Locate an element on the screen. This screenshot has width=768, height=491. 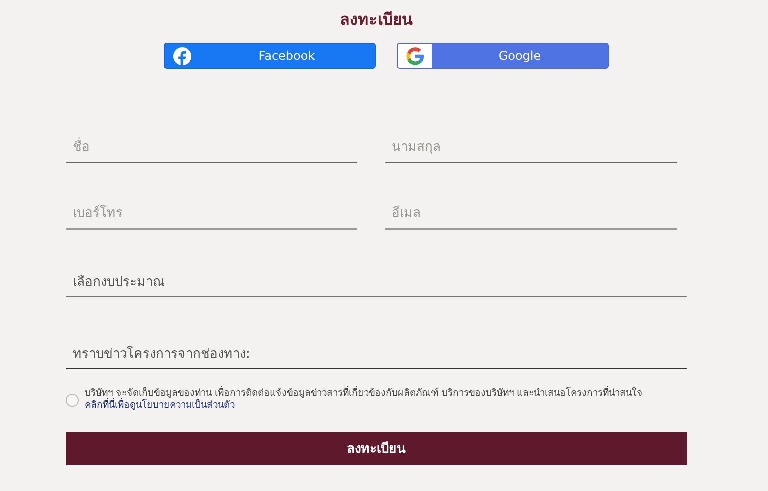
form-title: ลงทะเบียน is located at coordinates (376, 20).